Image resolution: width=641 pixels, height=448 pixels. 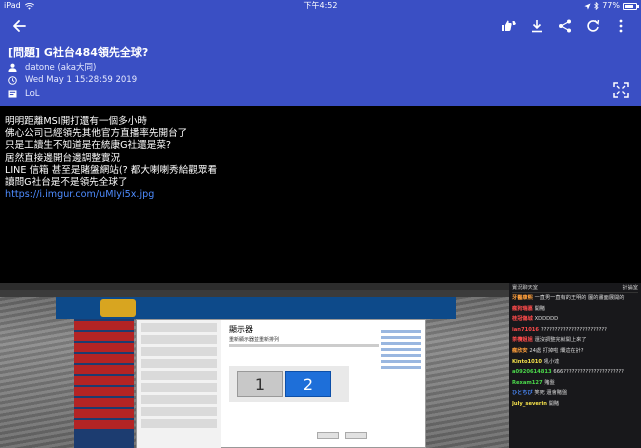 I want to click on share-button, so click(x=565, y=26).